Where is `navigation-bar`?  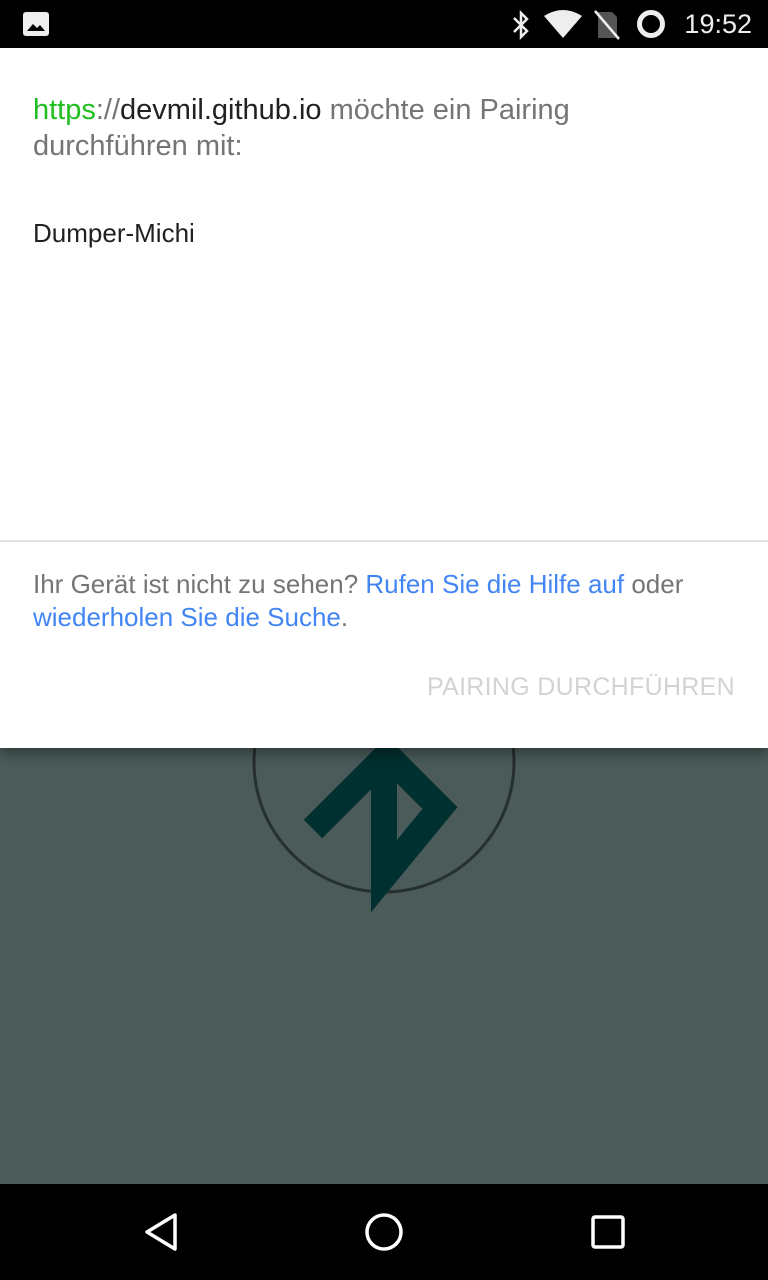
navigation-bar is located at coordinates (384, 1232).